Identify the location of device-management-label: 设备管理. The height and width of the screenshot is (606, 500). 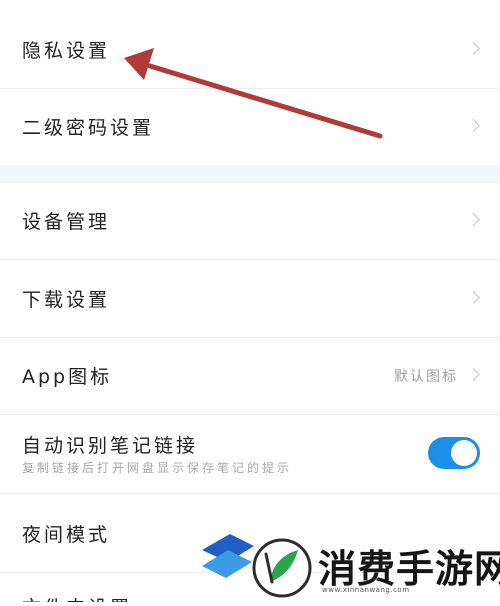
(66, 222).